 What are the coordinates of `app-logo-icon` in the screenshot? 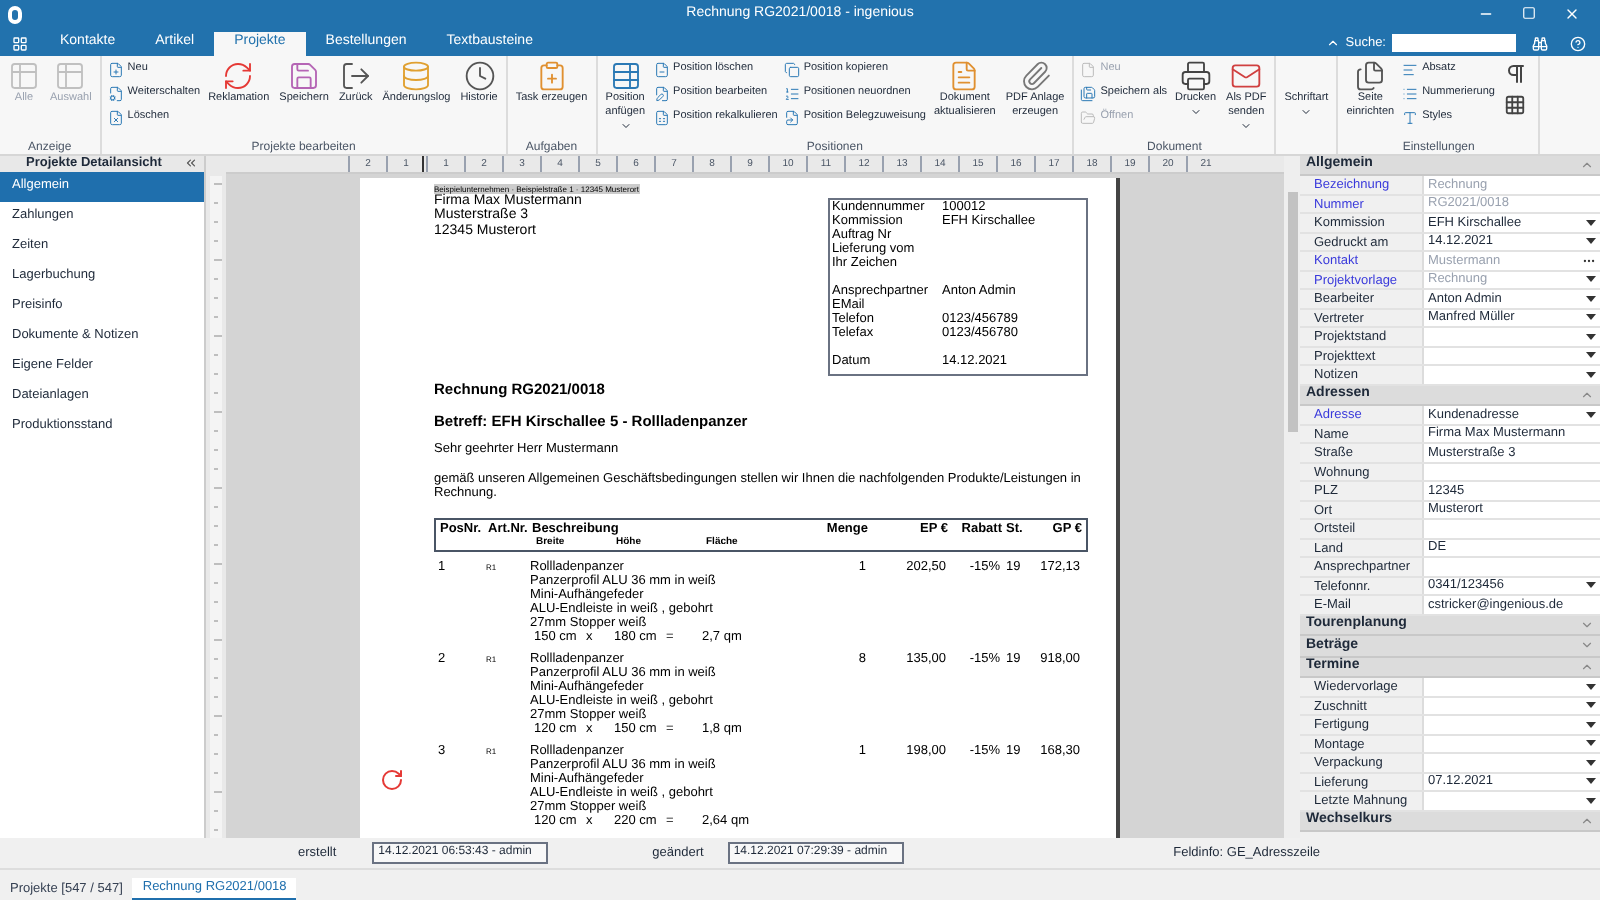 It's located at (15, 14).